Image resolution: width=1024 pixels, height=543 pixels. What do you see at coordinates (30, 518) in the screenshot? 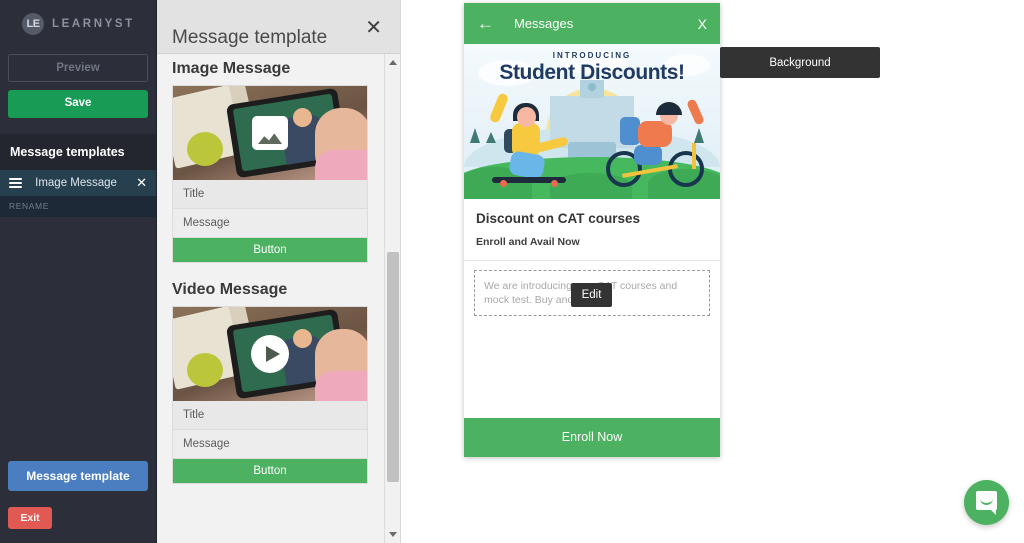
I see `exit-button: Exit` at bounding box center [30, 518].